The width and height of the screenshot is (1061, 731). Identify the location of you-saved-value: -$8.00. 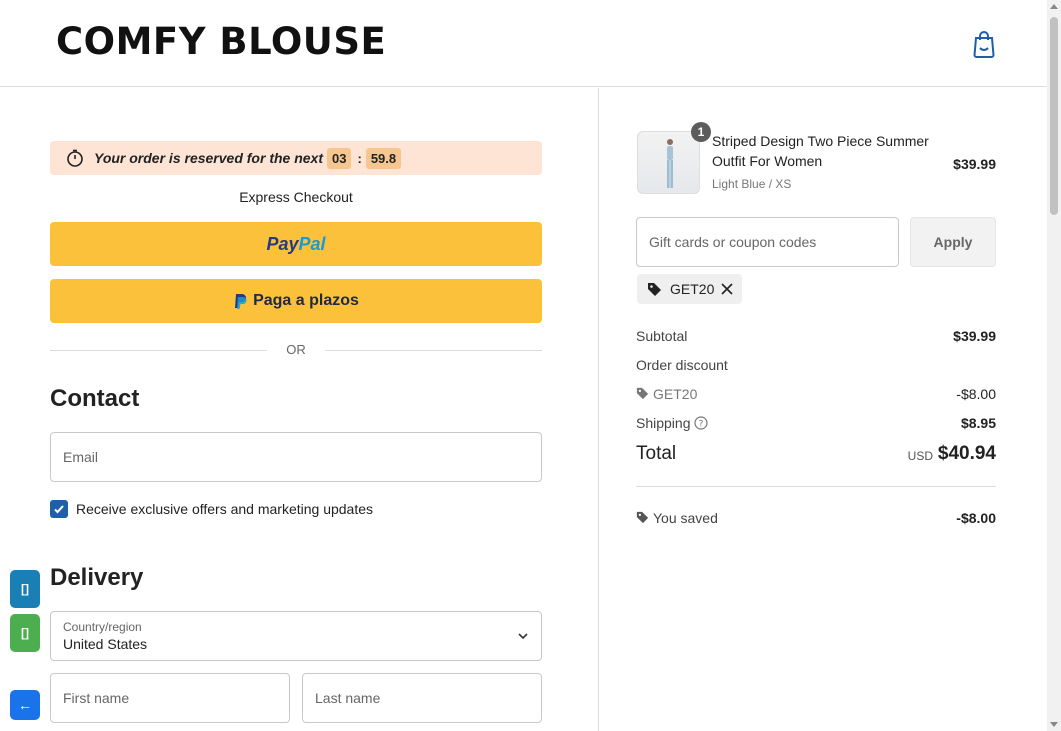
(976, 518).